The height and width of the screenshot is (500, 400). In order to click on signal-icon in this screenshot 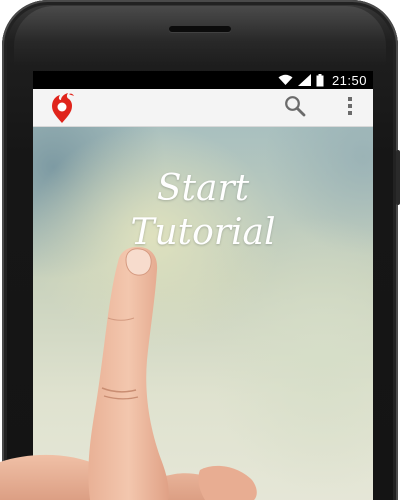, I will do `click(304, 80)`.